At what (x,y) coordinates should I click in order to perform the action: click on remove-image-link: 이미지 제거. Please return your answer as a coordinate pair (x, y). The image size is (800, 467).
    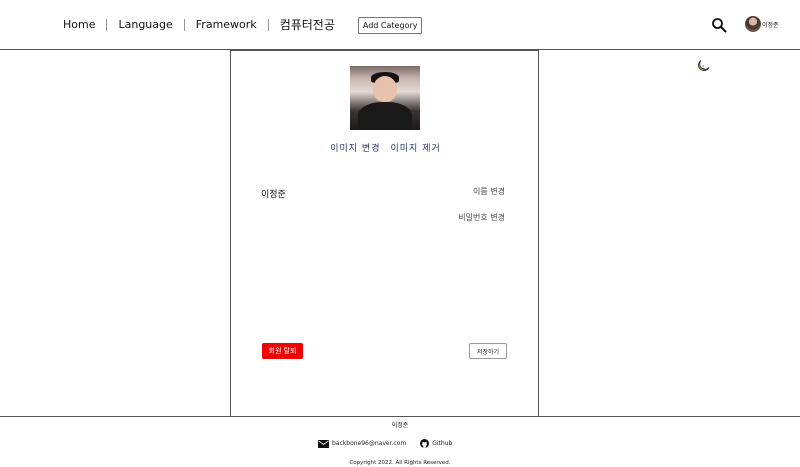
    Looking at the image, I should click on (416, 147).